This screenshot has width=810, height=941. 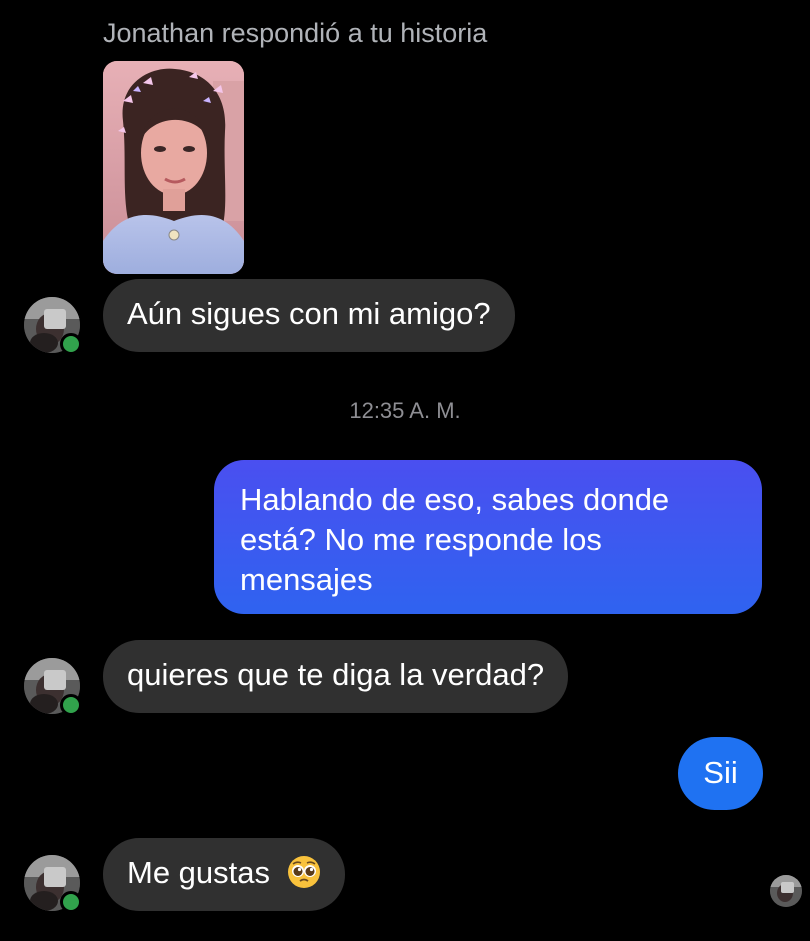 I want to click on message-text: quieres que te diga la verdad?, so click(x=336, y=674).